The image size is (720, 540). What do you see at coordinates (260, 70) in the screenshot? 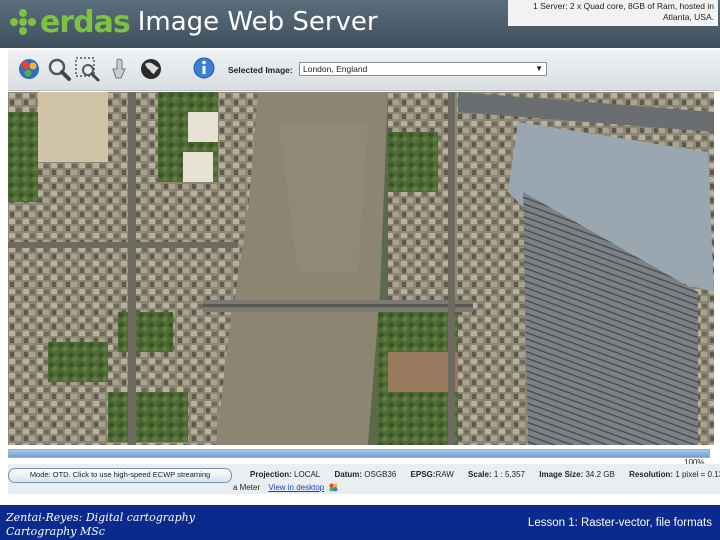
I see `selected-image-label: Selected Image:` at bounding box center [260, 70].